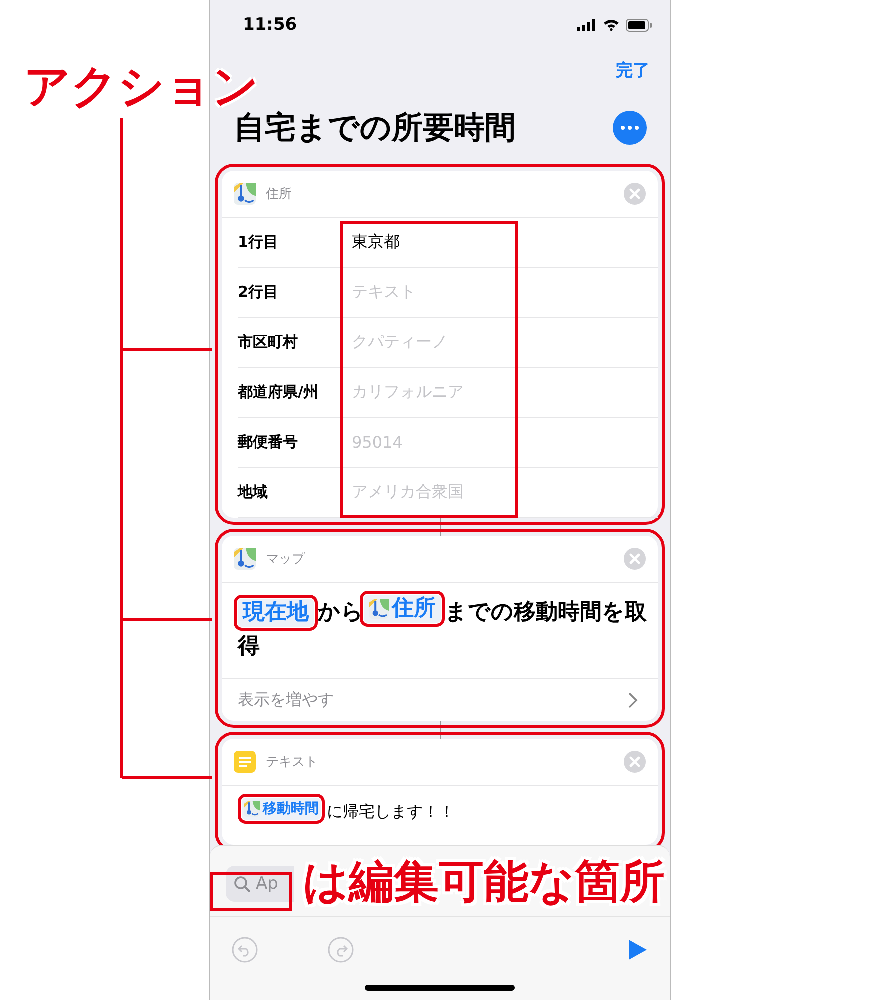 Image resolution: width=881 pixels, height=1000 pixels. I want to click on action-text: までの移動時間を取, so click(546, 613).